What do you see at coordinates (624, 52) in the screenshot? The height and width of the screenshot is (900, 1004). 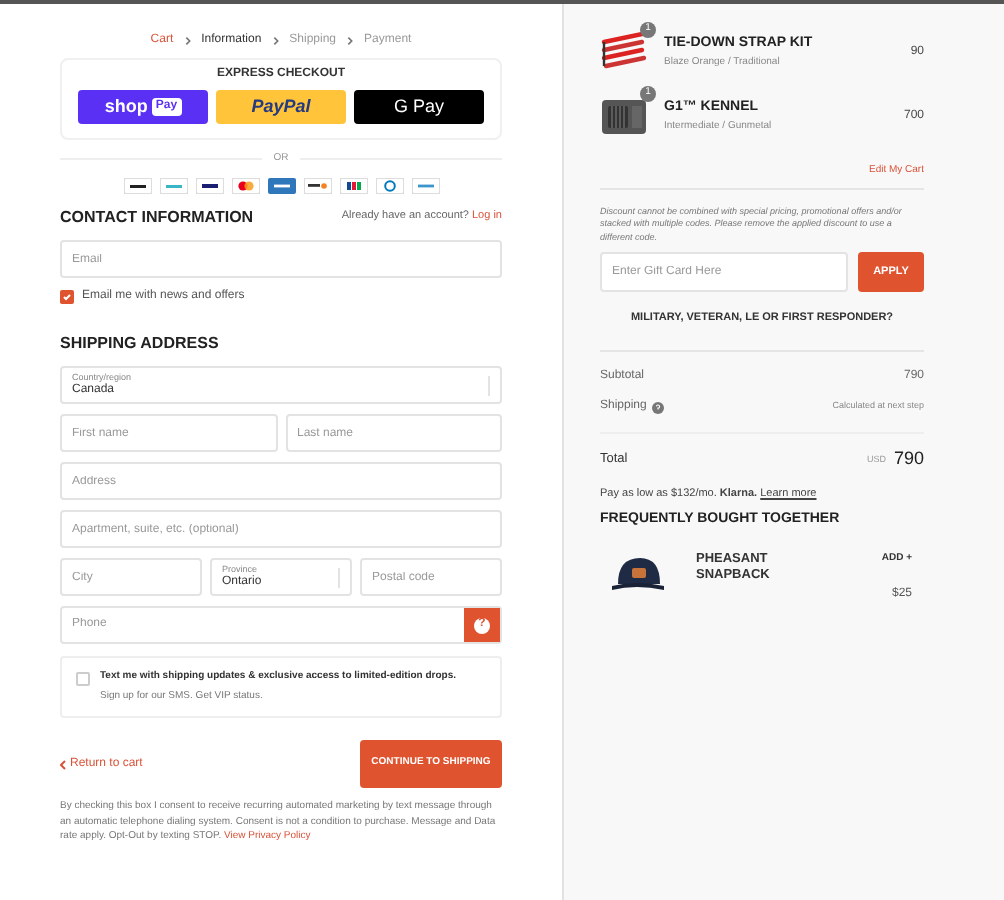 I see `strap-icon` at bounding box center [624, 52].